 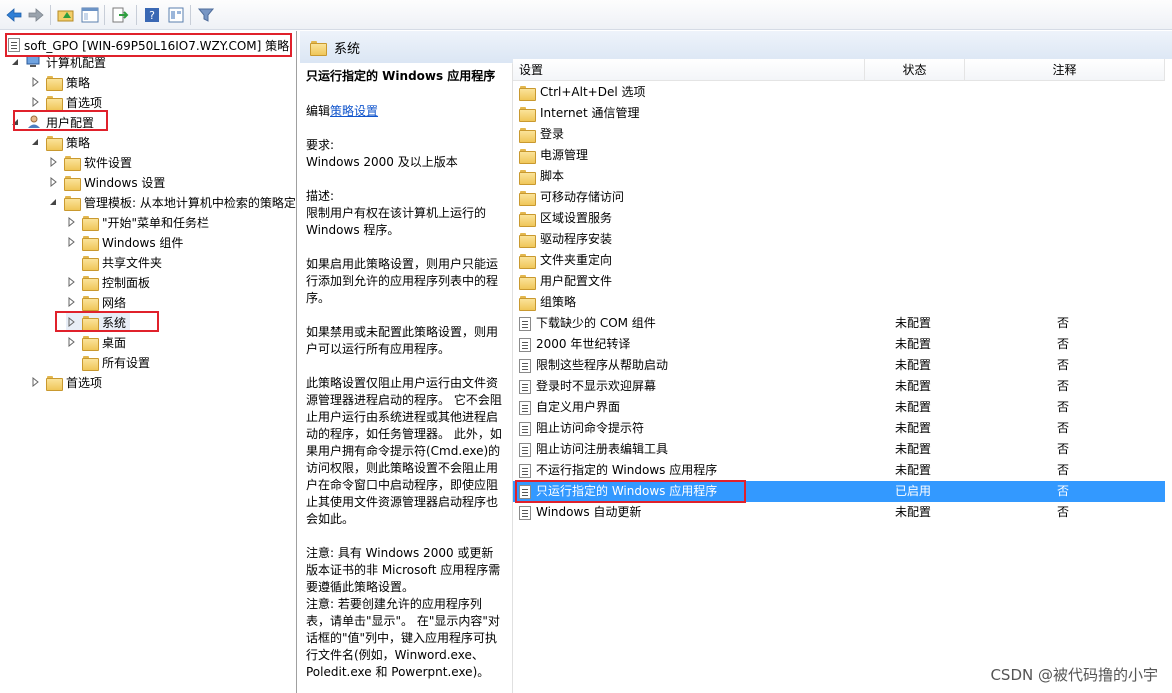 I want to click on up-folder-icon, so click(x=66, y=15).